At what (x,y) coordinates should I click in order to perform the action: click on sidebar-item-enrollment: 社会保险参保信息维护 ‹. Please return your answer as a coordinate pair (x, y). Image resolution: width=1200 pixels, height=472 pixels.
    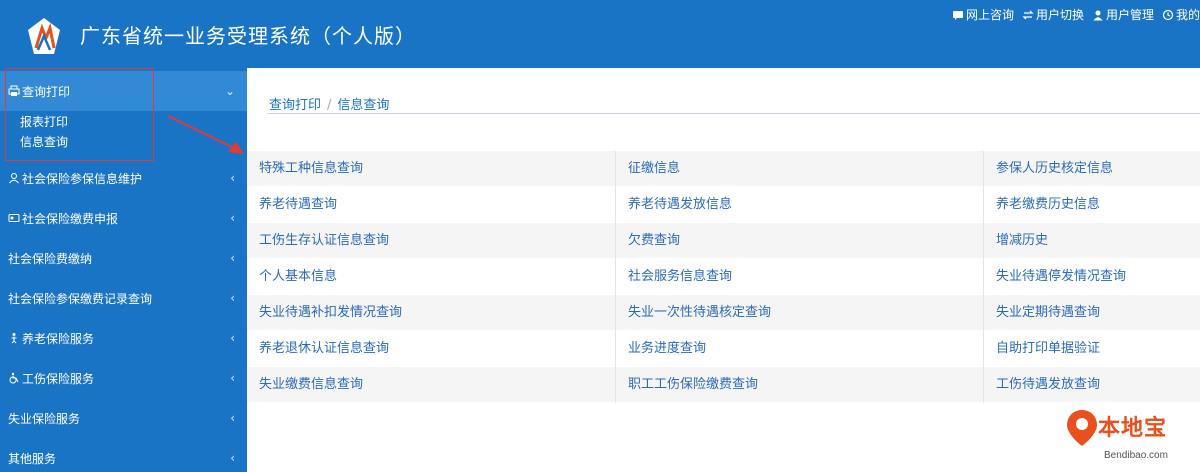
    Looking at the image, I should click on (123, 178).